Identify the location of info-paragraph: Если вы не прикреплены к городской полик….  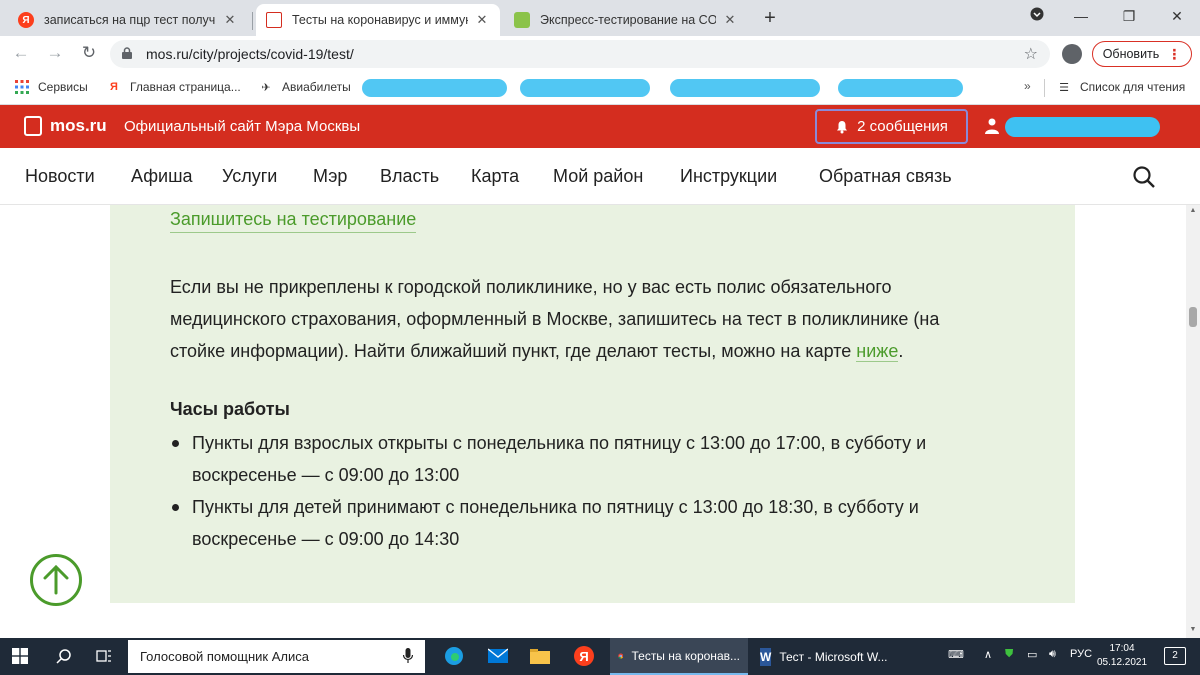
(580, 319).